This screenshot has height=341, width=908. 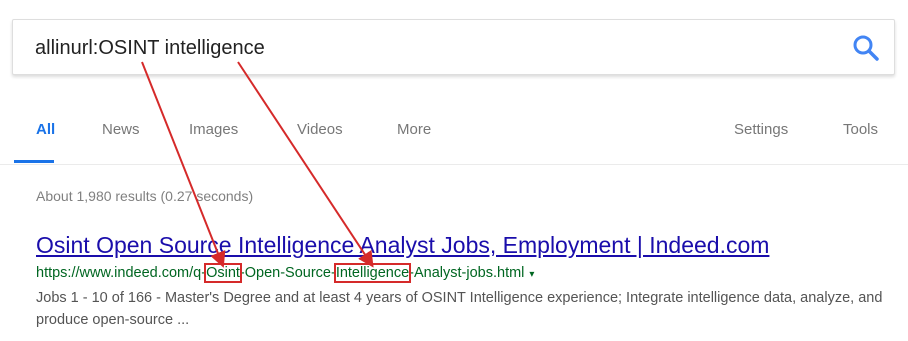 What do you see at coordinates (213, 129) in the screenshot?
I see `tab-images: Images` at bounding box center [213, 129].